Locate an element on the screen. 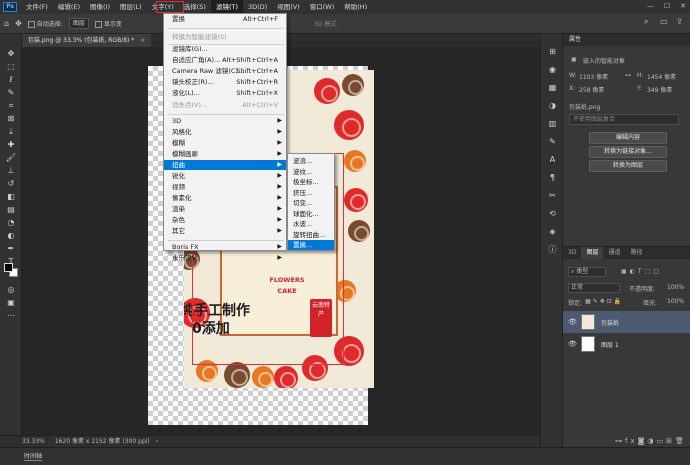 The image size is (690, 465). layer-select-dropdown: 图层 is located at coordinates (78, 23).